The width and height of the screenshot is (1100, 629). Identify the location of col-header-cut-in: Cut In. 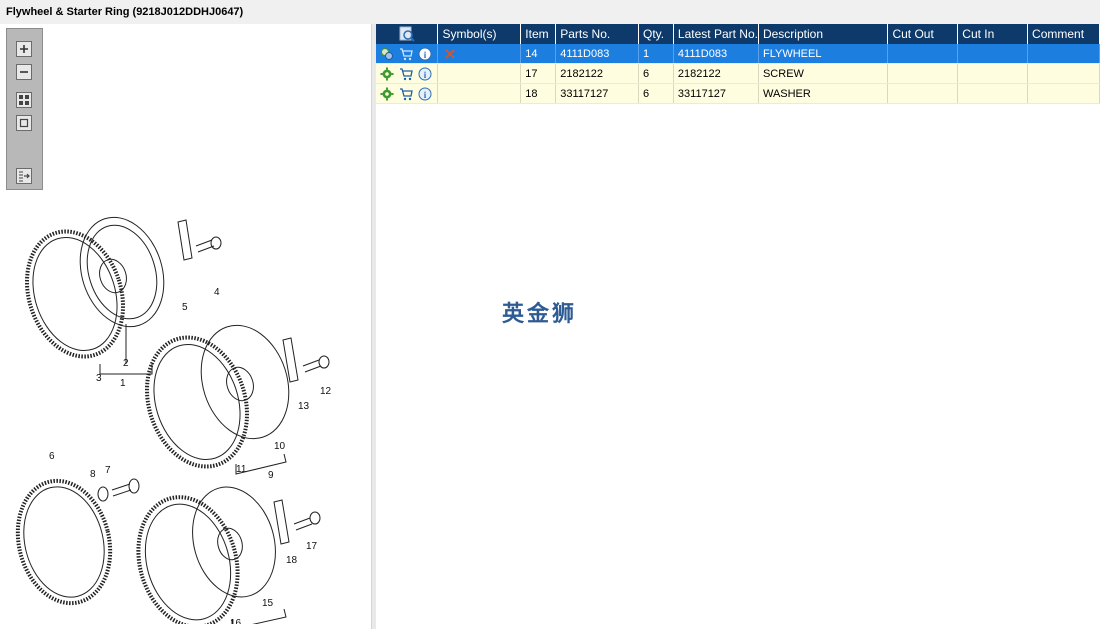
(993, 34).